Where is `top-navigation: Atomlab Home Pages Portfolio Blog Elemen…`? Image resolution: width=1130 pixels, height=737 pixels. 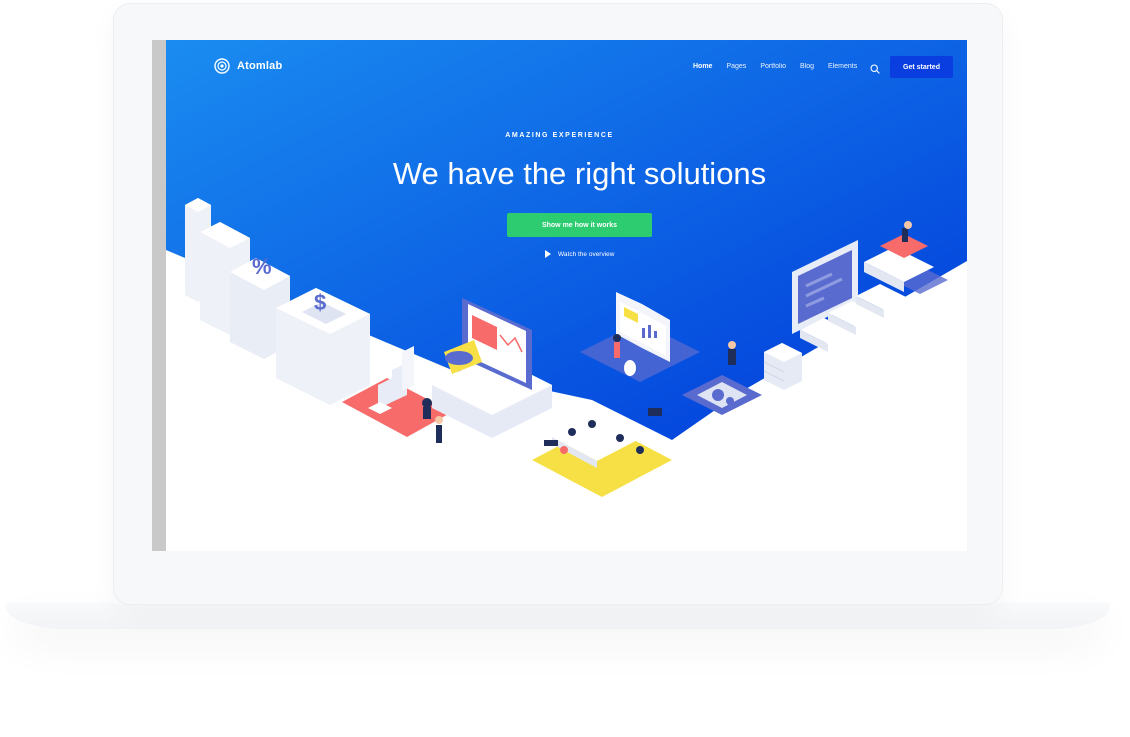 top-navigation: Atomlab Home Pages Portfolio Blog Elemen… is located at coordinates (566, 68).